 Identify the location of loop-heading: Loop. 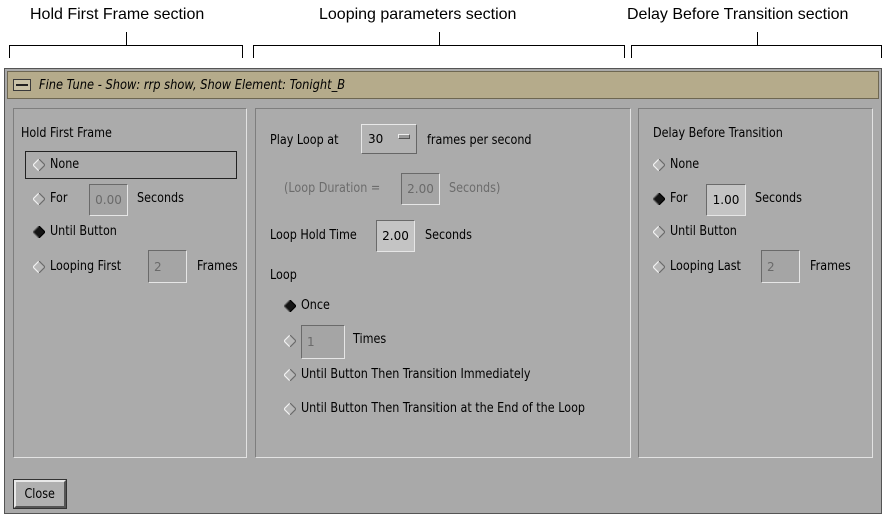
(283, 275).